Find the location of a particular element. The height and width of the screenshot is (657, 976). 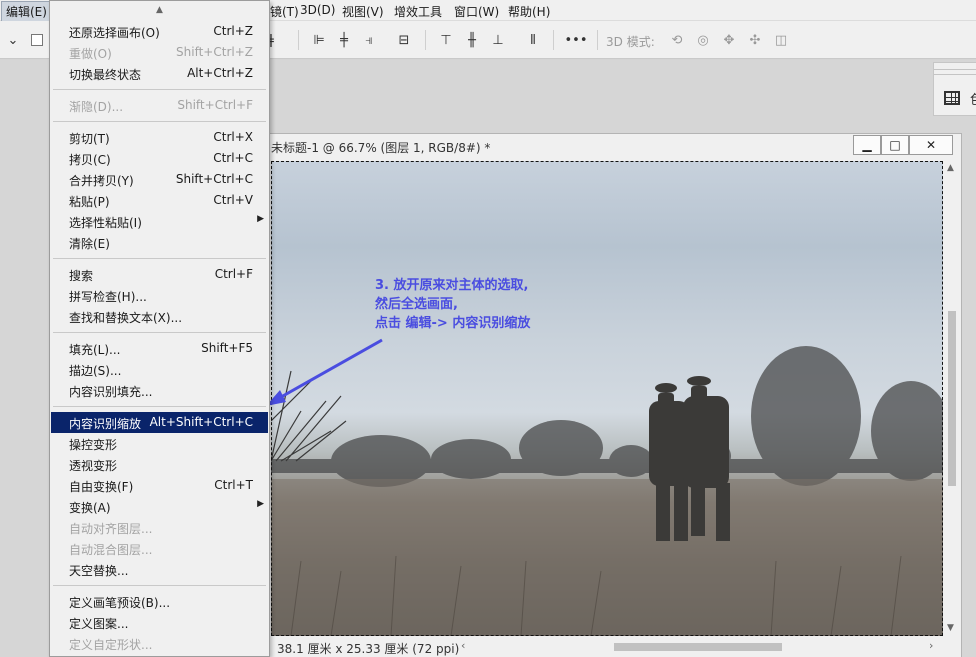

annotation-line-2: 然后全选画面, is located at coordinates (416, 304).